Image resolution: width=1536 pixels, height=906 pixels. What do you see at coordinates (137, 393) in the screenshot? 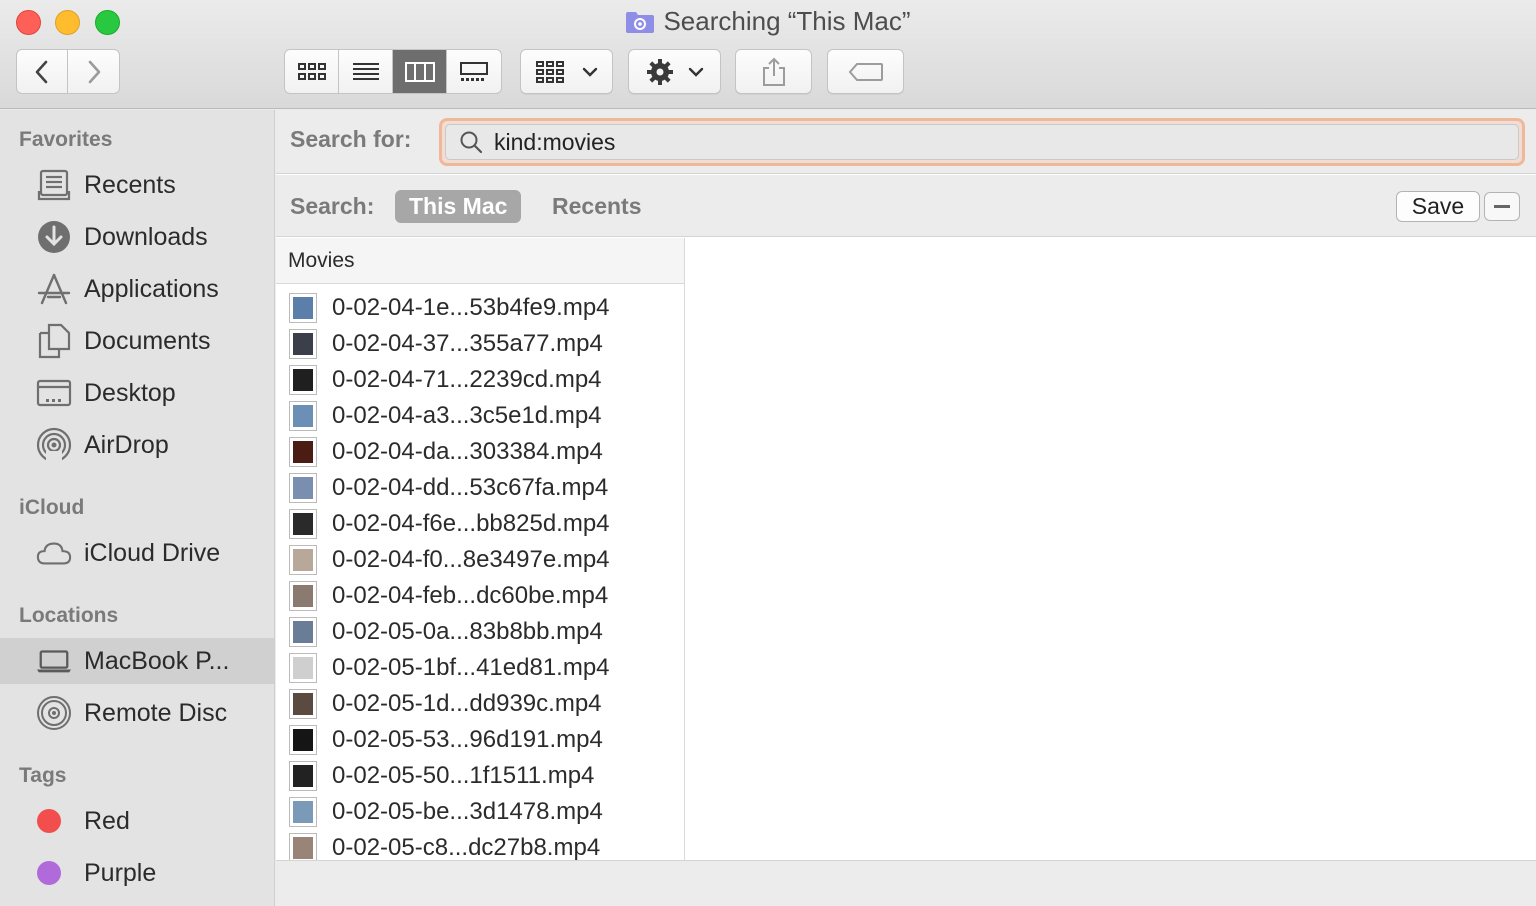
I see `sidebar-item-desktop: Desktop` at bounding box center [137, 393].